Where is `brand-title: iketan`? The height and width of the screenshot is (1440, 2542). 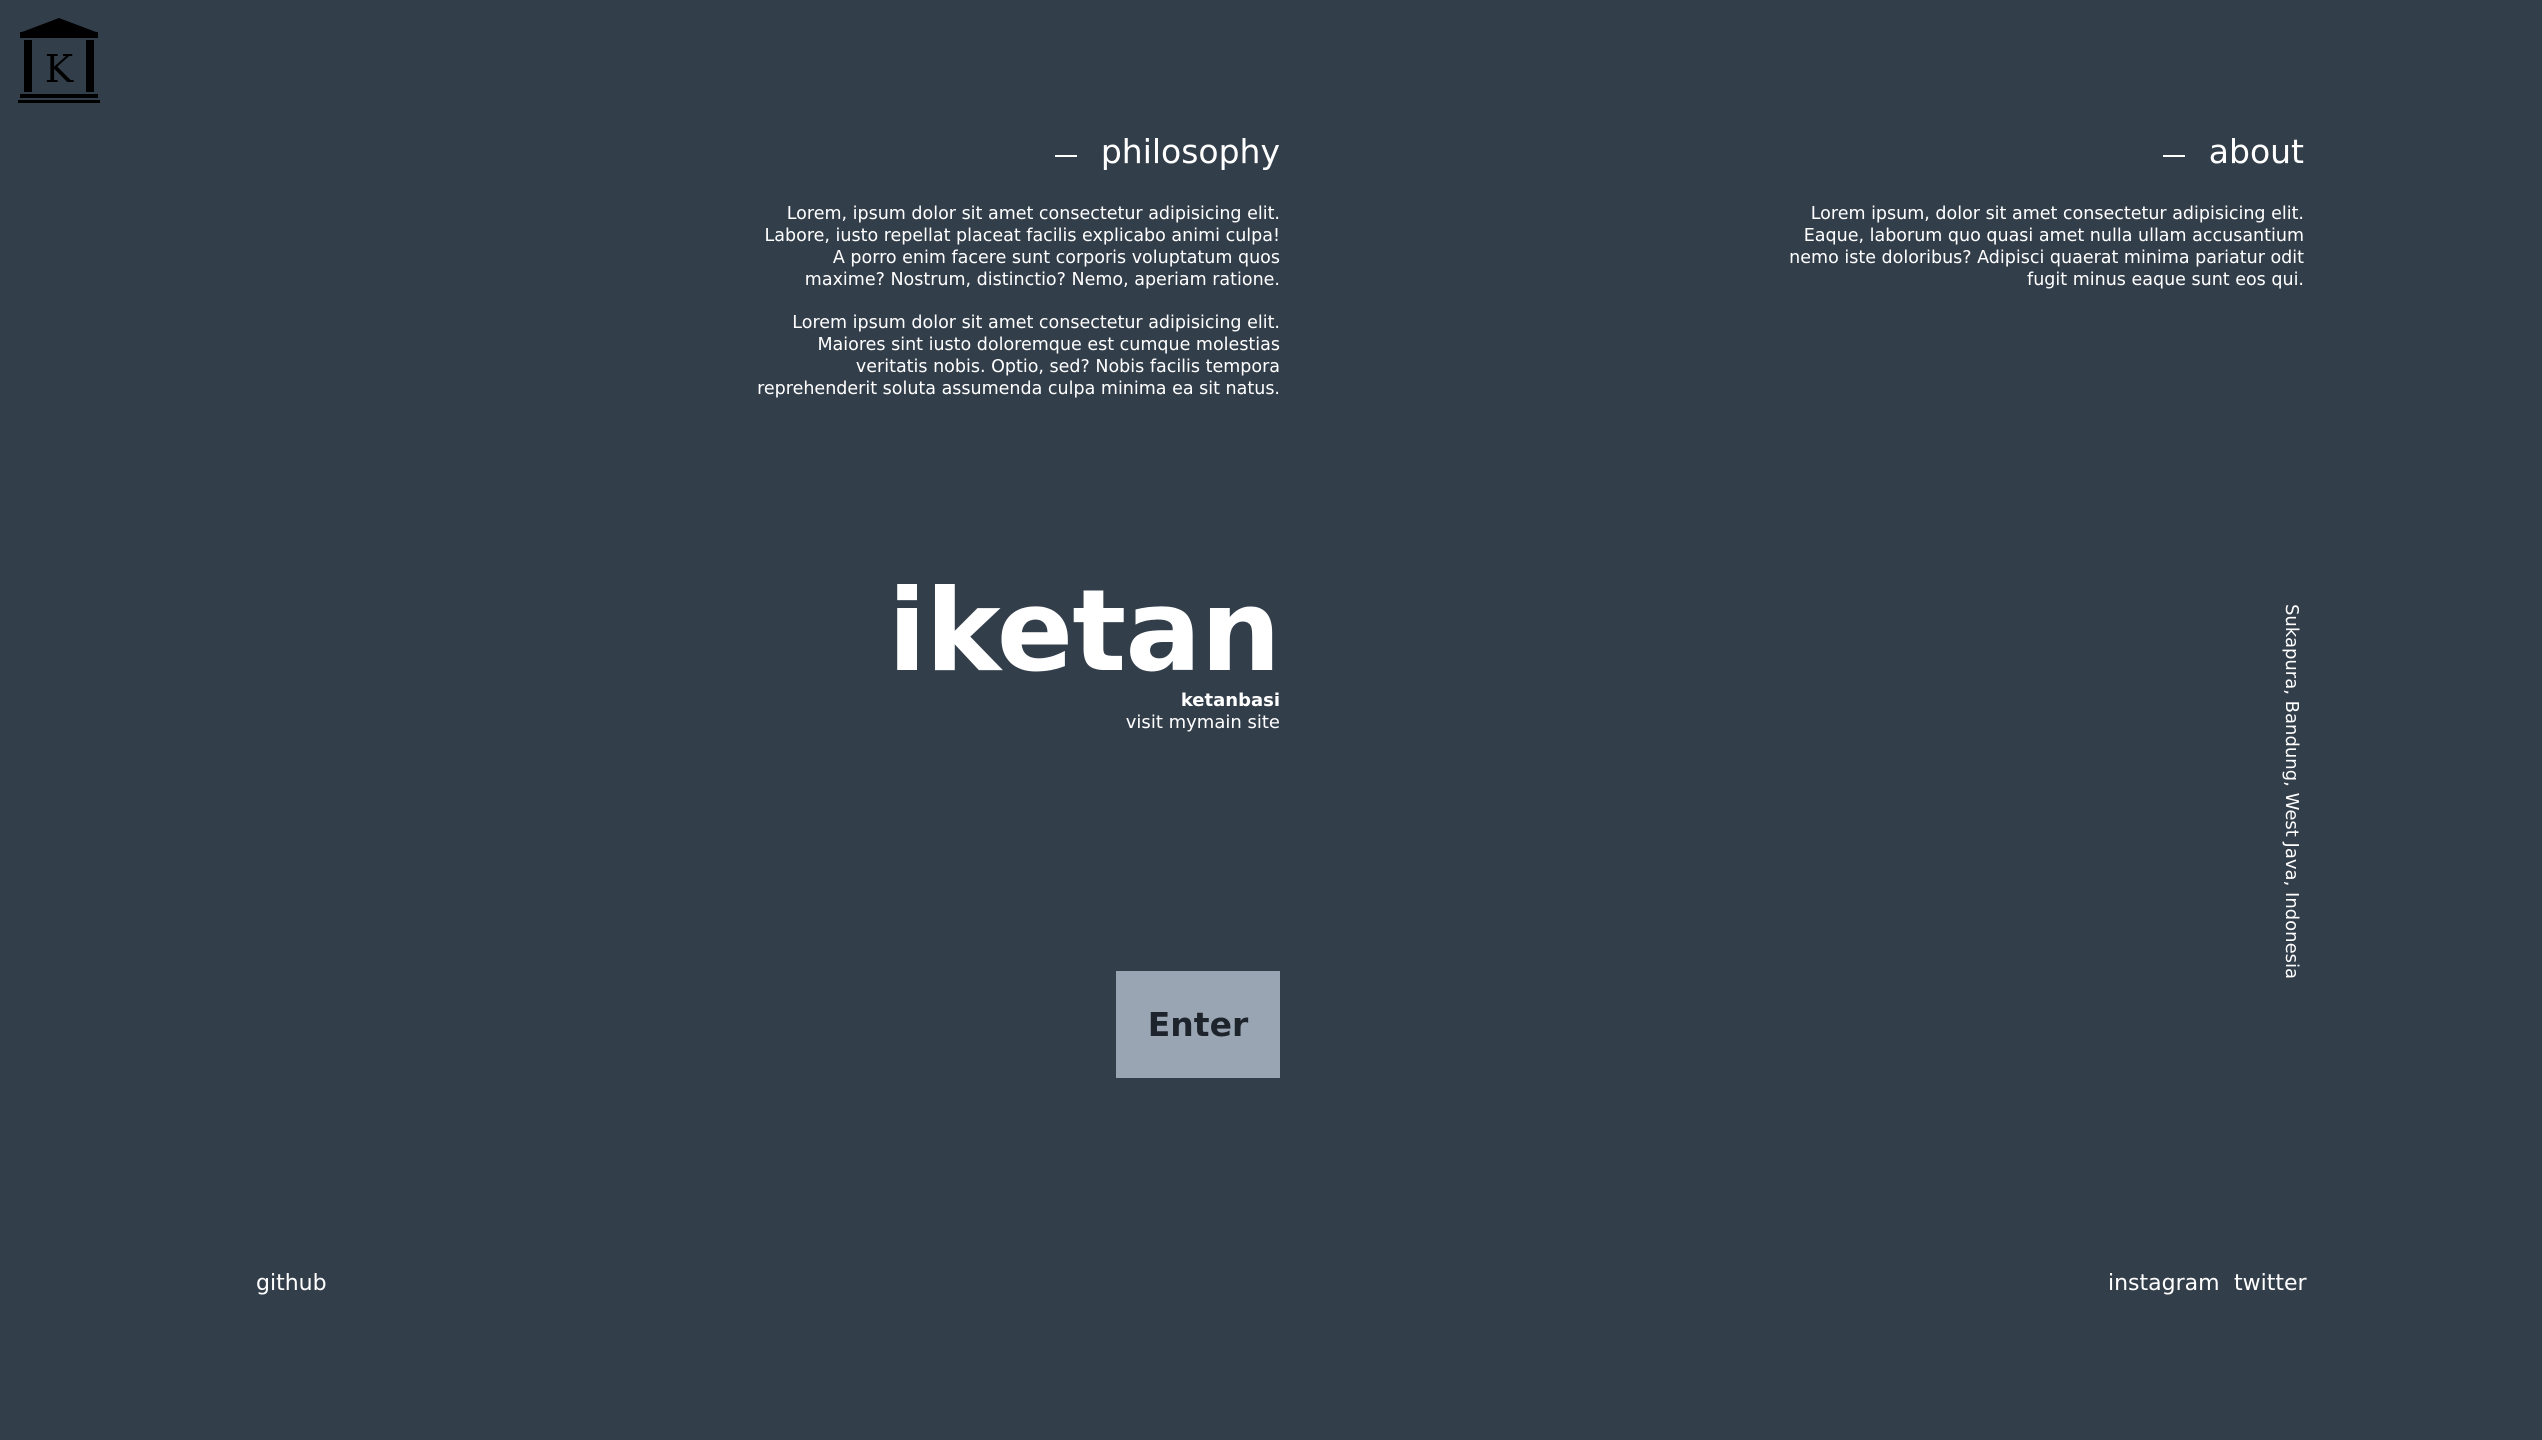 brand-title: iketan is located at coordinates (1084, 631).